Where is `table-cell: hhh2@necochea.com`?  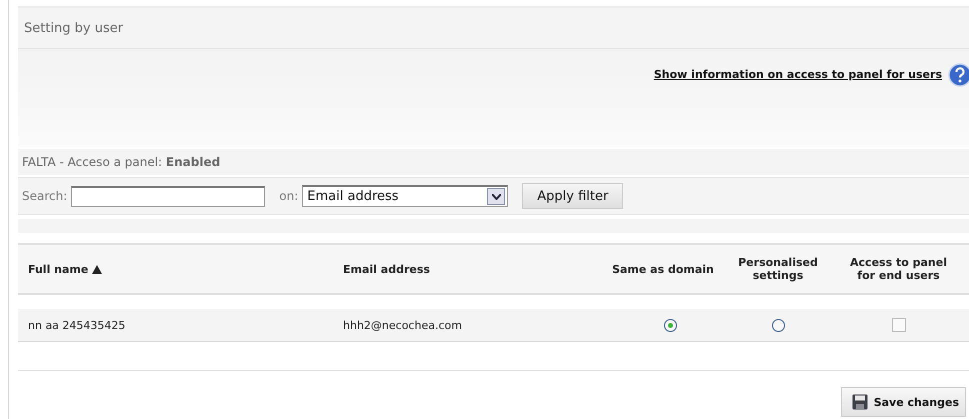
table-cell: hhh2@necochea.com is located at coordinates (402, 325).